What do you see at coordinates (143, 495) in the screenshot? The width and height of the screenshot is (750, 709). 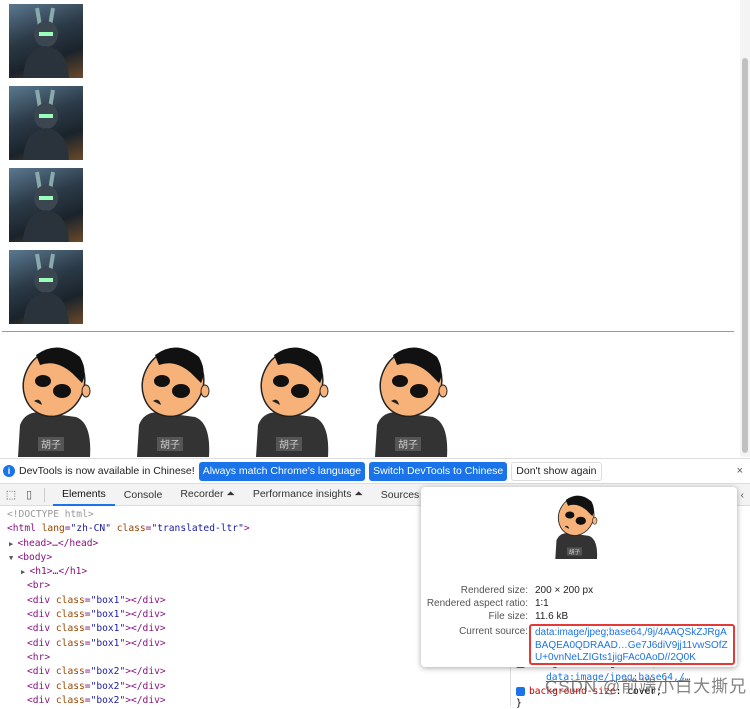 I see `tab-console: Console` at bounding box center [143, 495].